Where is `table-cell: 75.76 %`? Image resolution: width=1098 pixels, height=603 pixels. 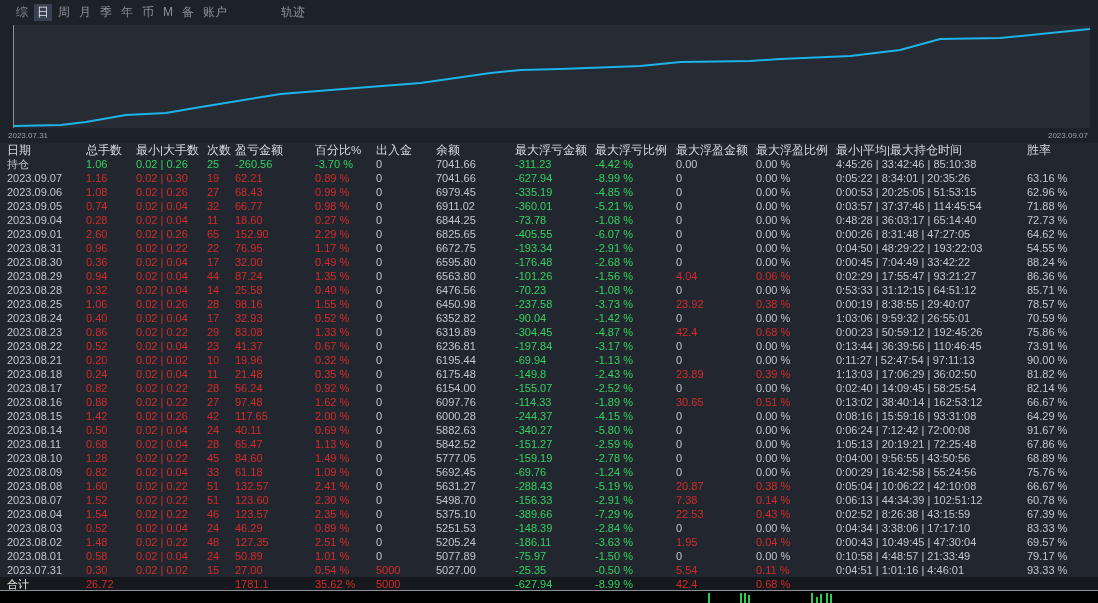
table-cell: 75.76 % is located at coordinates (1047, 472).